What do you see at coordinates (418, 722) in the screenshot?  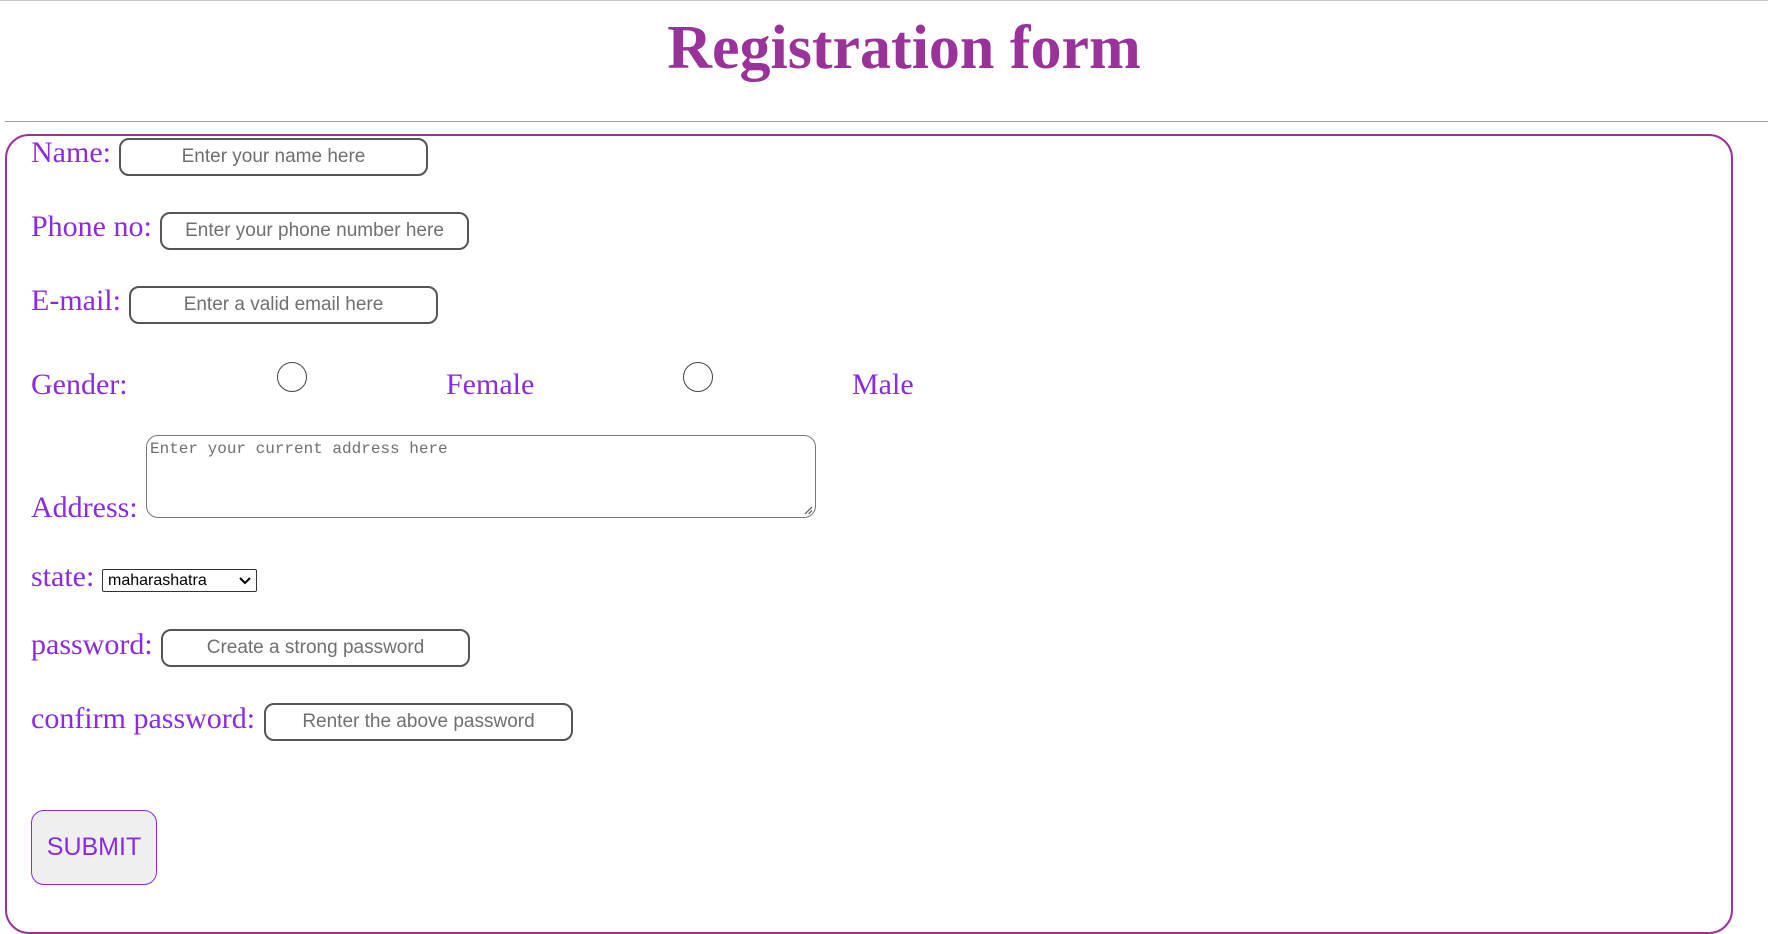 I see `confirm-password-input` at bounding box center [418, 722].